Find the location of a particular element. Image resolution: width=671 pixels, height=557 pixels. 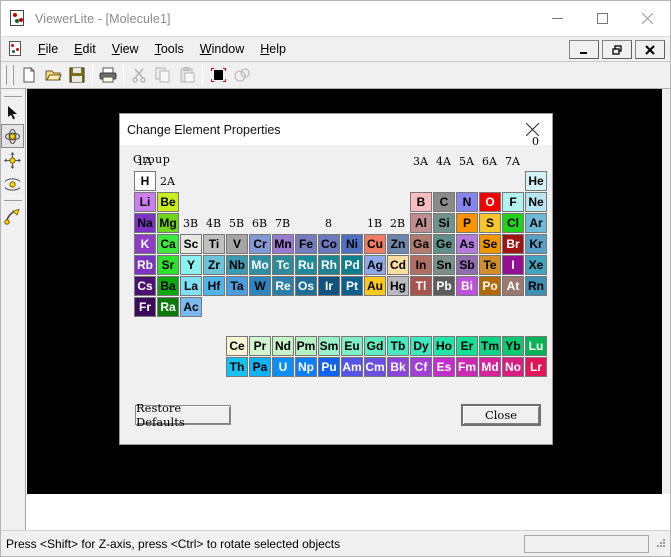

element-Fr: Fr is located at coordinates (145, 307).